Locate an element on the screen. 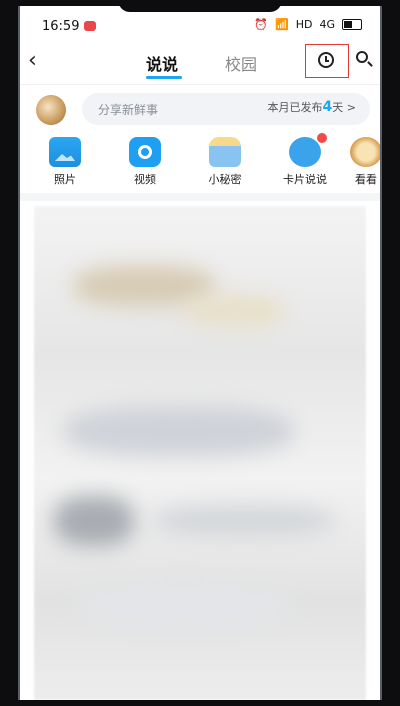  back-button: ‹ is located at coordinates (39, 61).